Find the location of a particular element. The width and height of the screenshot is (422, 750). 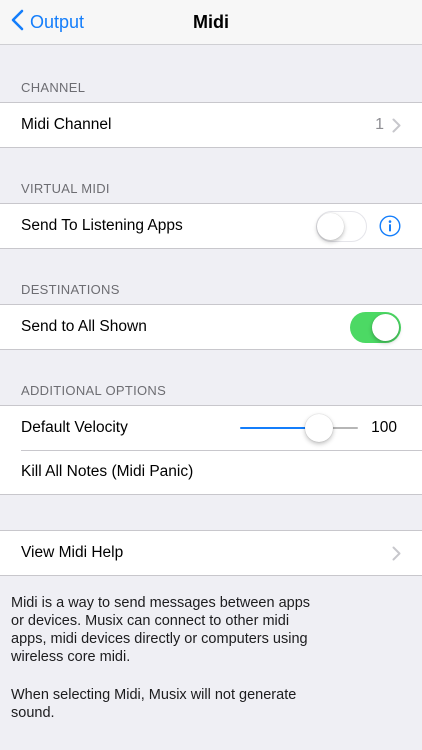

virtual-midi-group: Send To Listening Apps is located at coordinates (211, 226).